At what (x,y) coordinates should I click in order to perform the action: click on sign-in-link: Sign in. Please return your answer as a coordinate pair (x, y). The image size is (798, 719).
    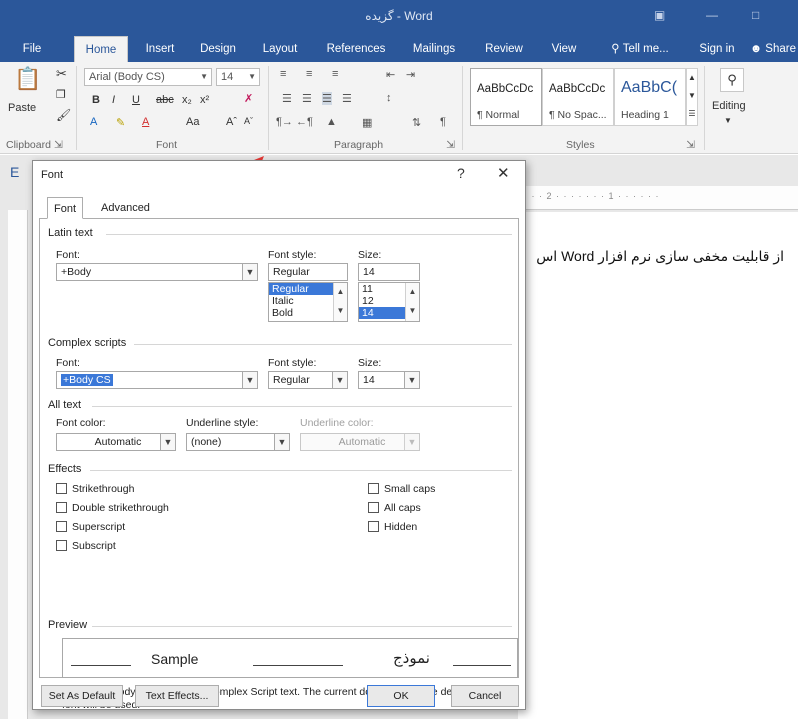
    Looking at the image, I should click on (717, 49).